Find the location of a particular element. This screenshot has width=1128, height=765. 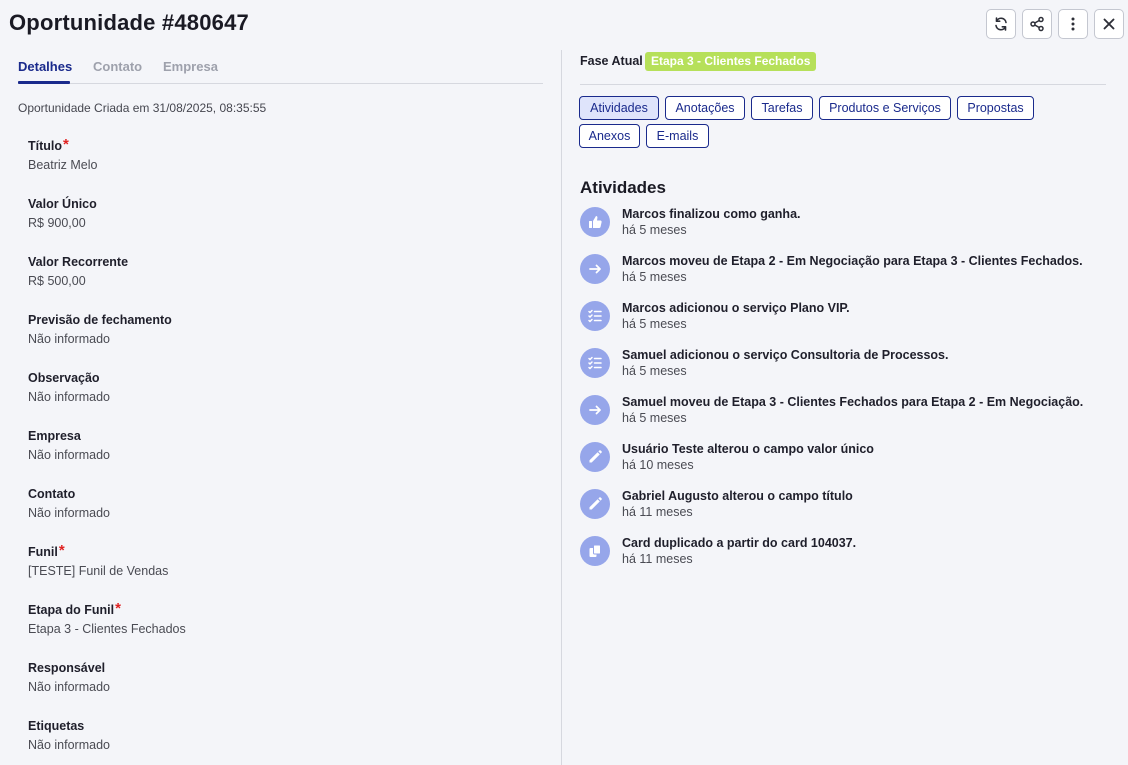

activity-text: Card duplicado a partir do card 104037. is located at coordinates (739, 543).